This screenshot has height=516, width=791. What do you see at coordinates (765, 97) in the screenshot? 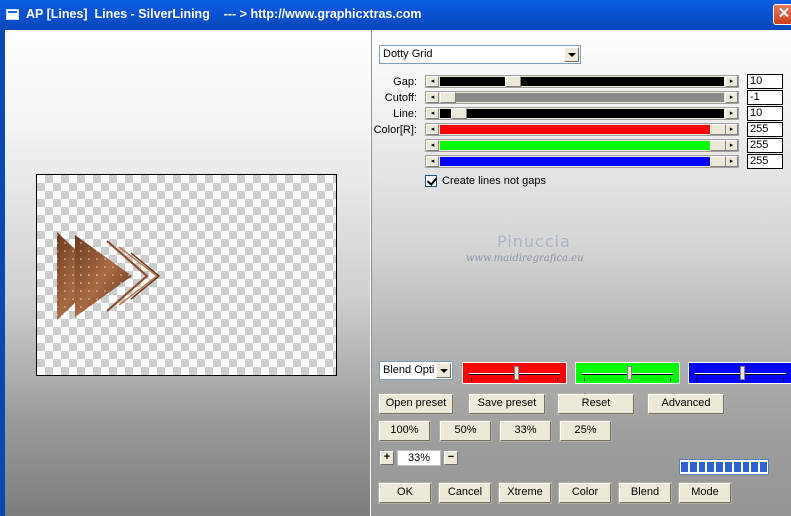
I see `slider-value-field: -1` at bounding box center [765, 97].